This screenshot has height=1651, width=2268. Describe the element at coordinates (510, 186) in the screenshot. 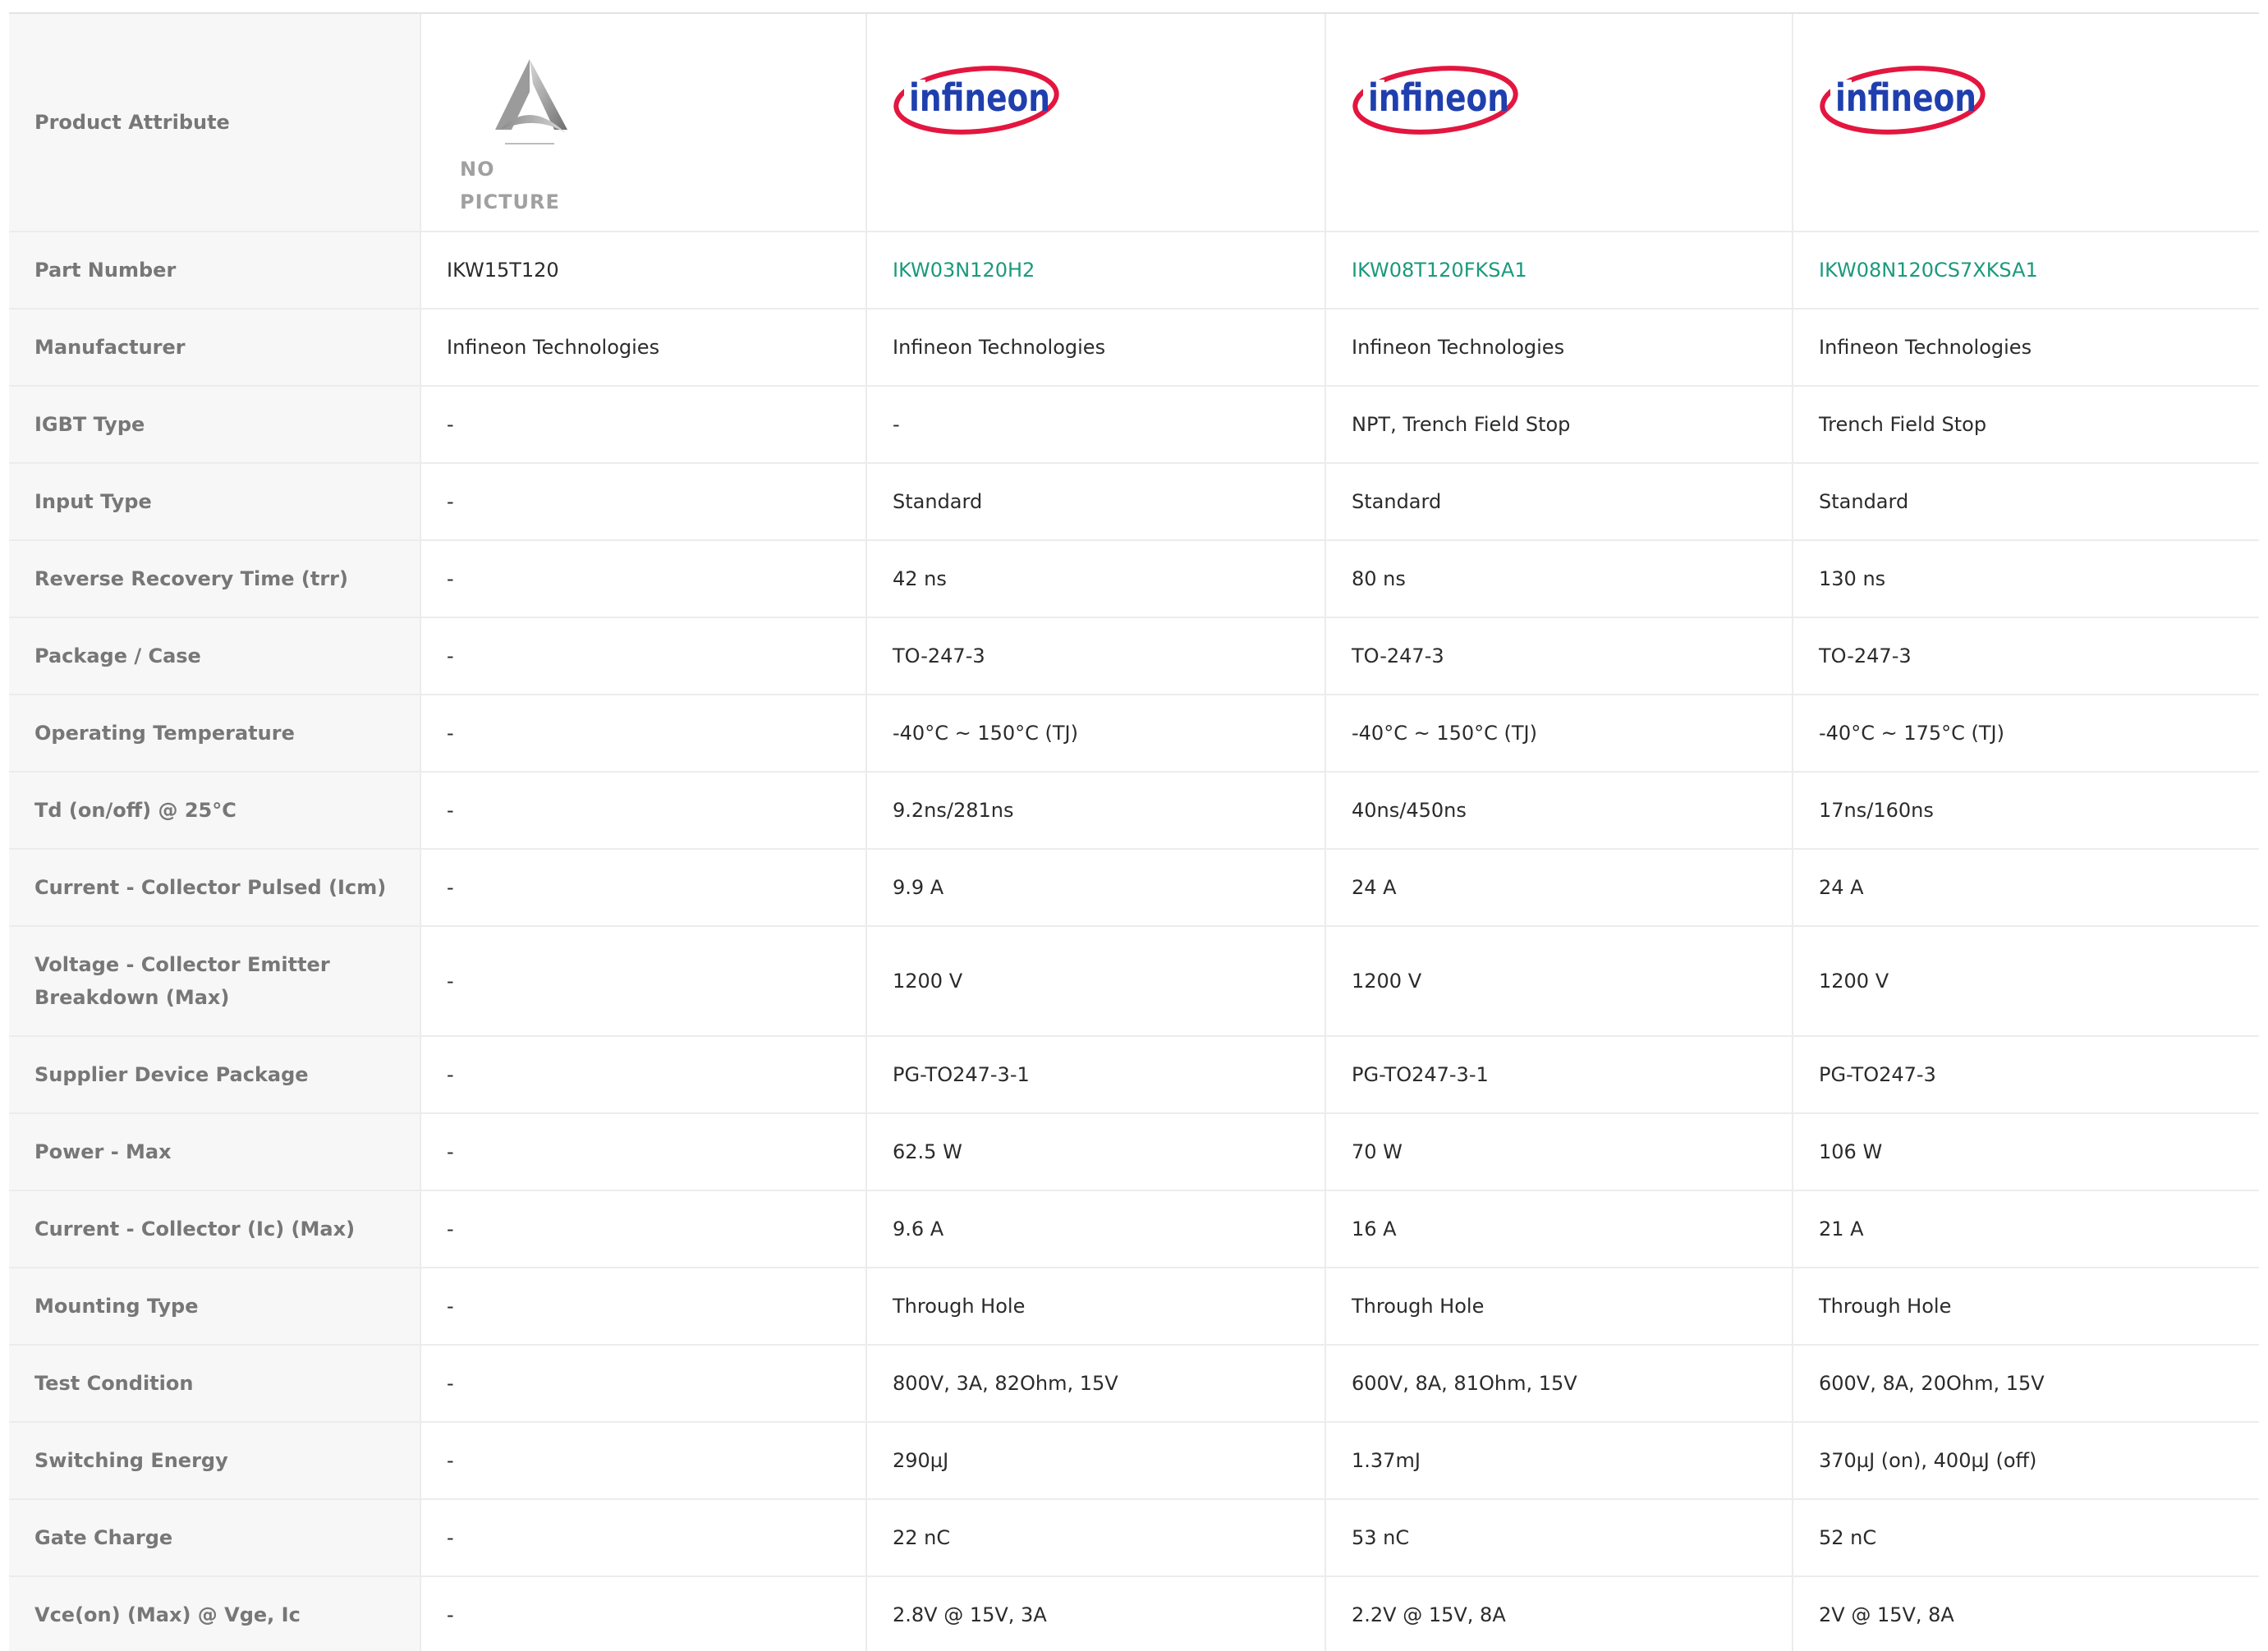

I see `no-picture-label: NO PICTURE` at that location.